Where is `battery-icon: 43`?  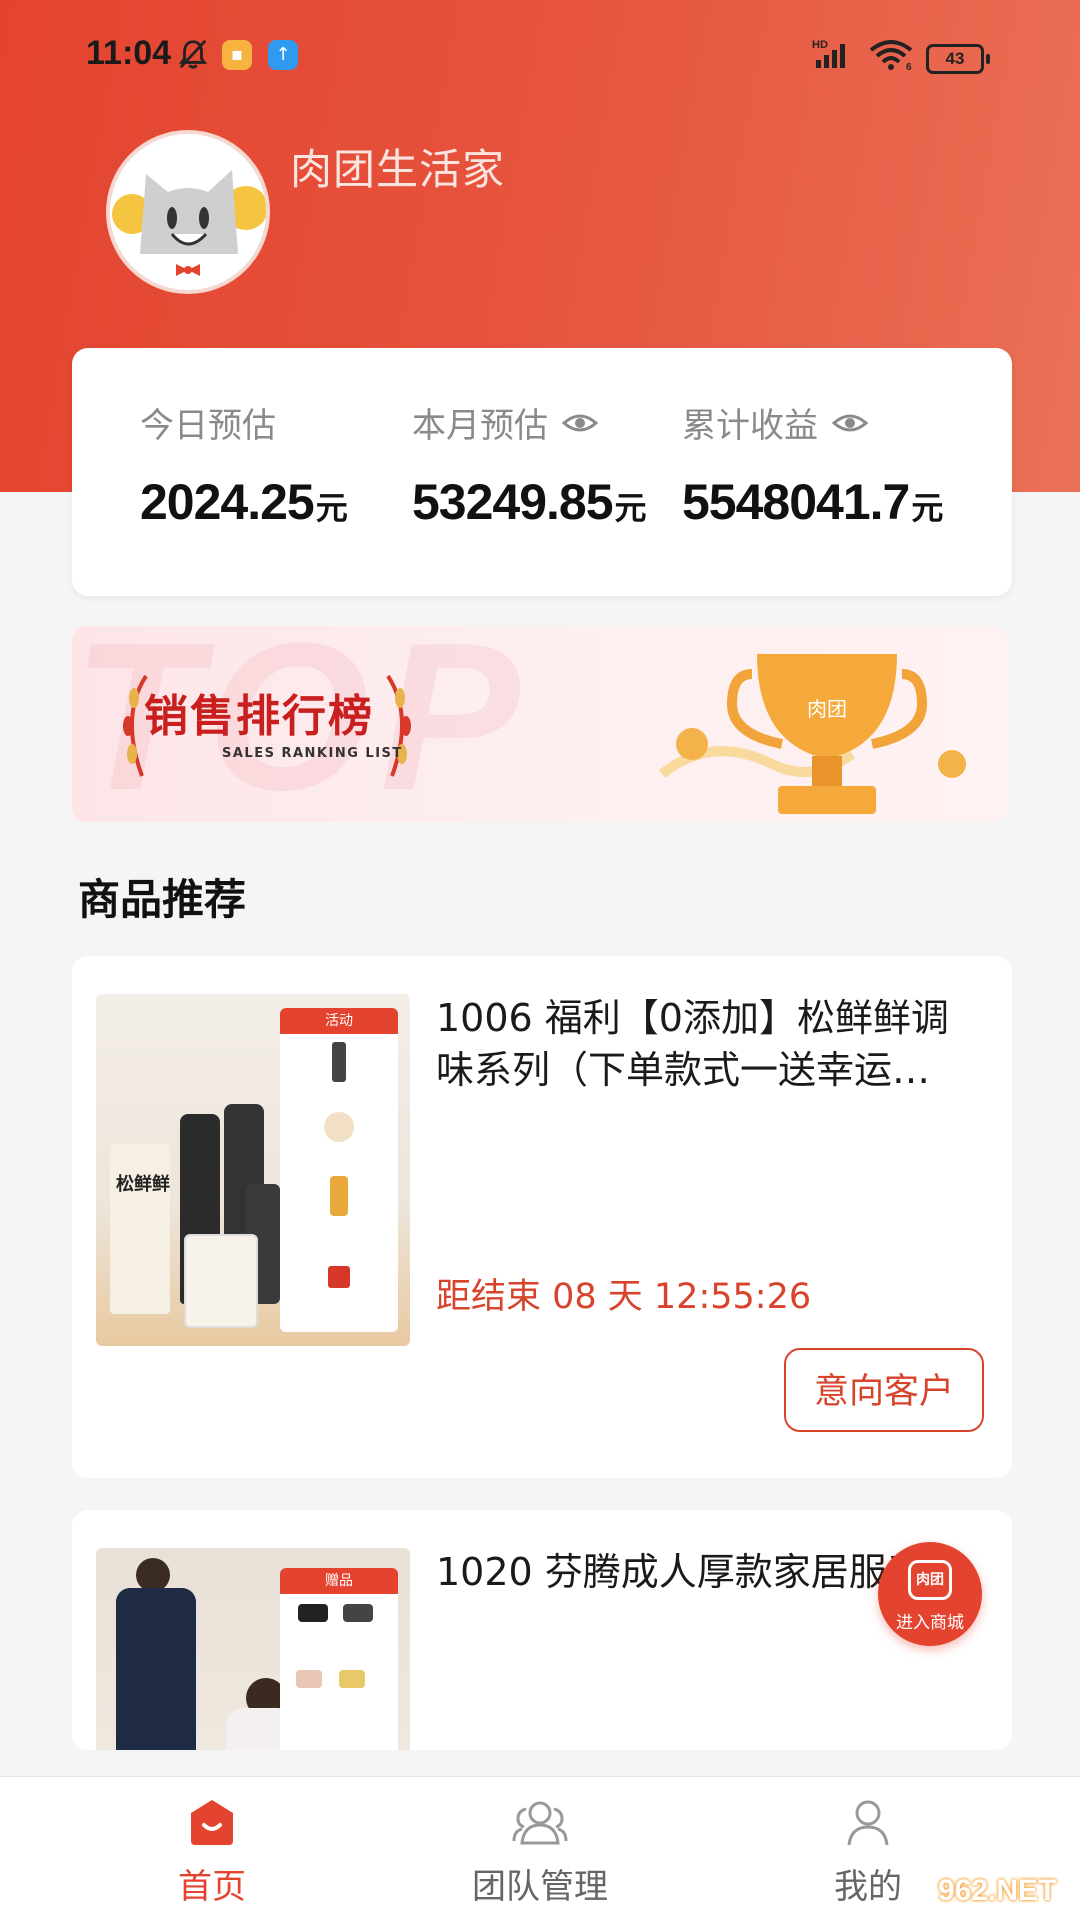 battery-icon: 43 is located at coordinates (958, 59).